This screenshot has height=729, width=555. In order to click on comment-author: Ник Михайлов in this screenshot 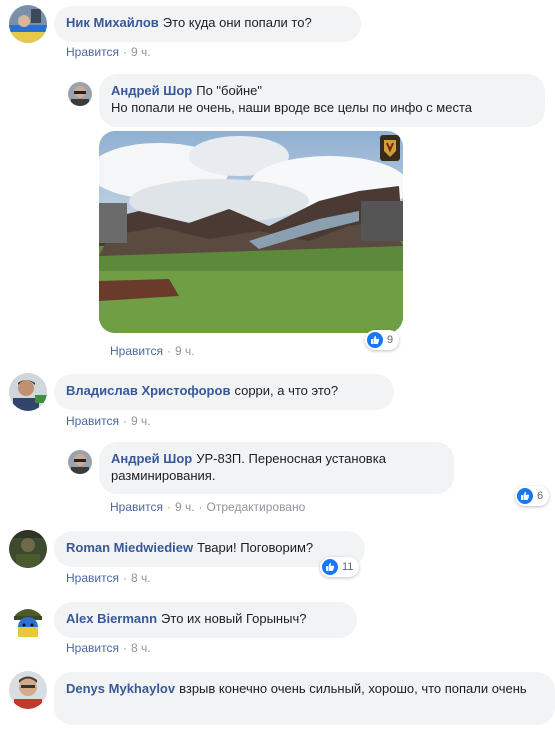, I will do `click(112, 22)`.